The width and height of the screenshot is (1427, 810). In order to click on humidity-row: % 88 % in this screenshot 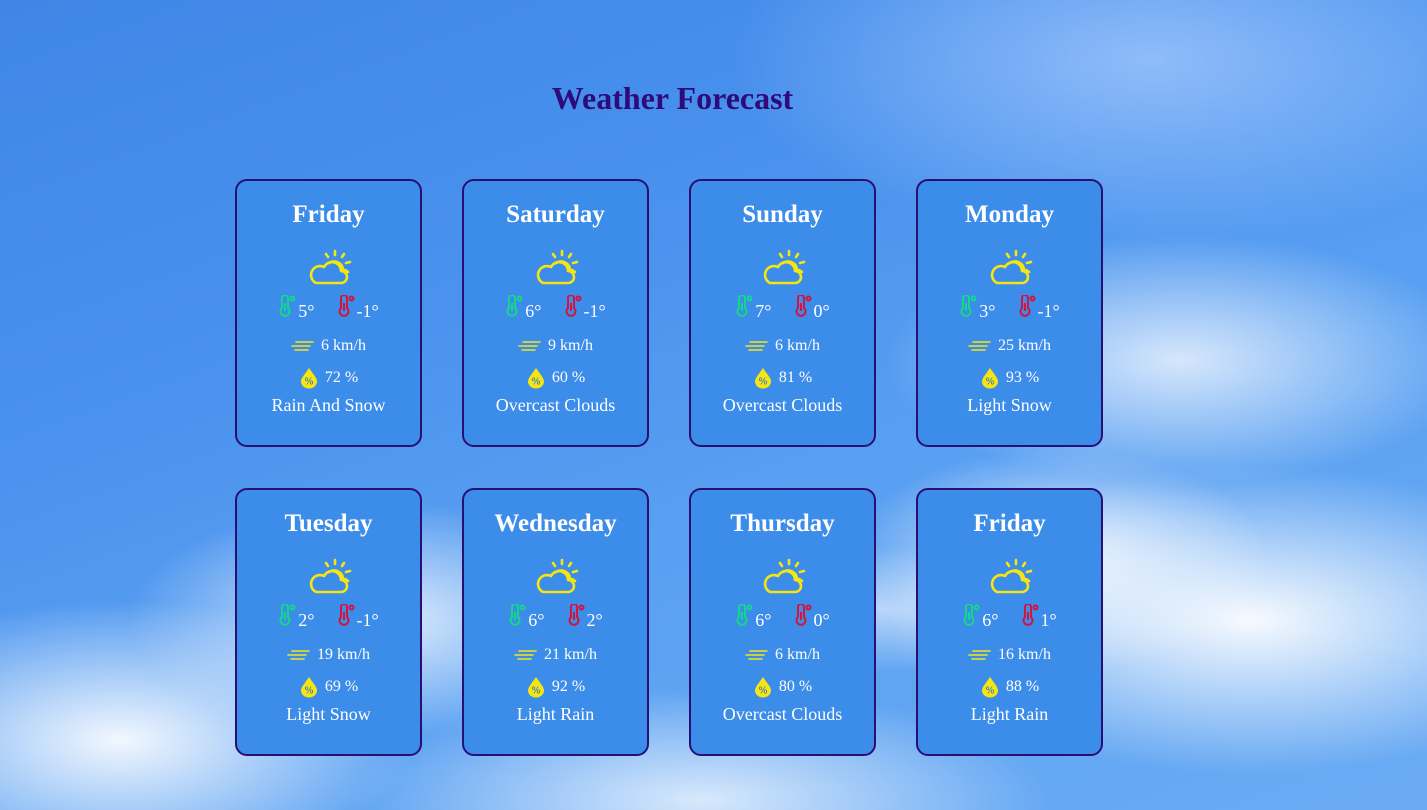, I will do `click(1009, 687)`.